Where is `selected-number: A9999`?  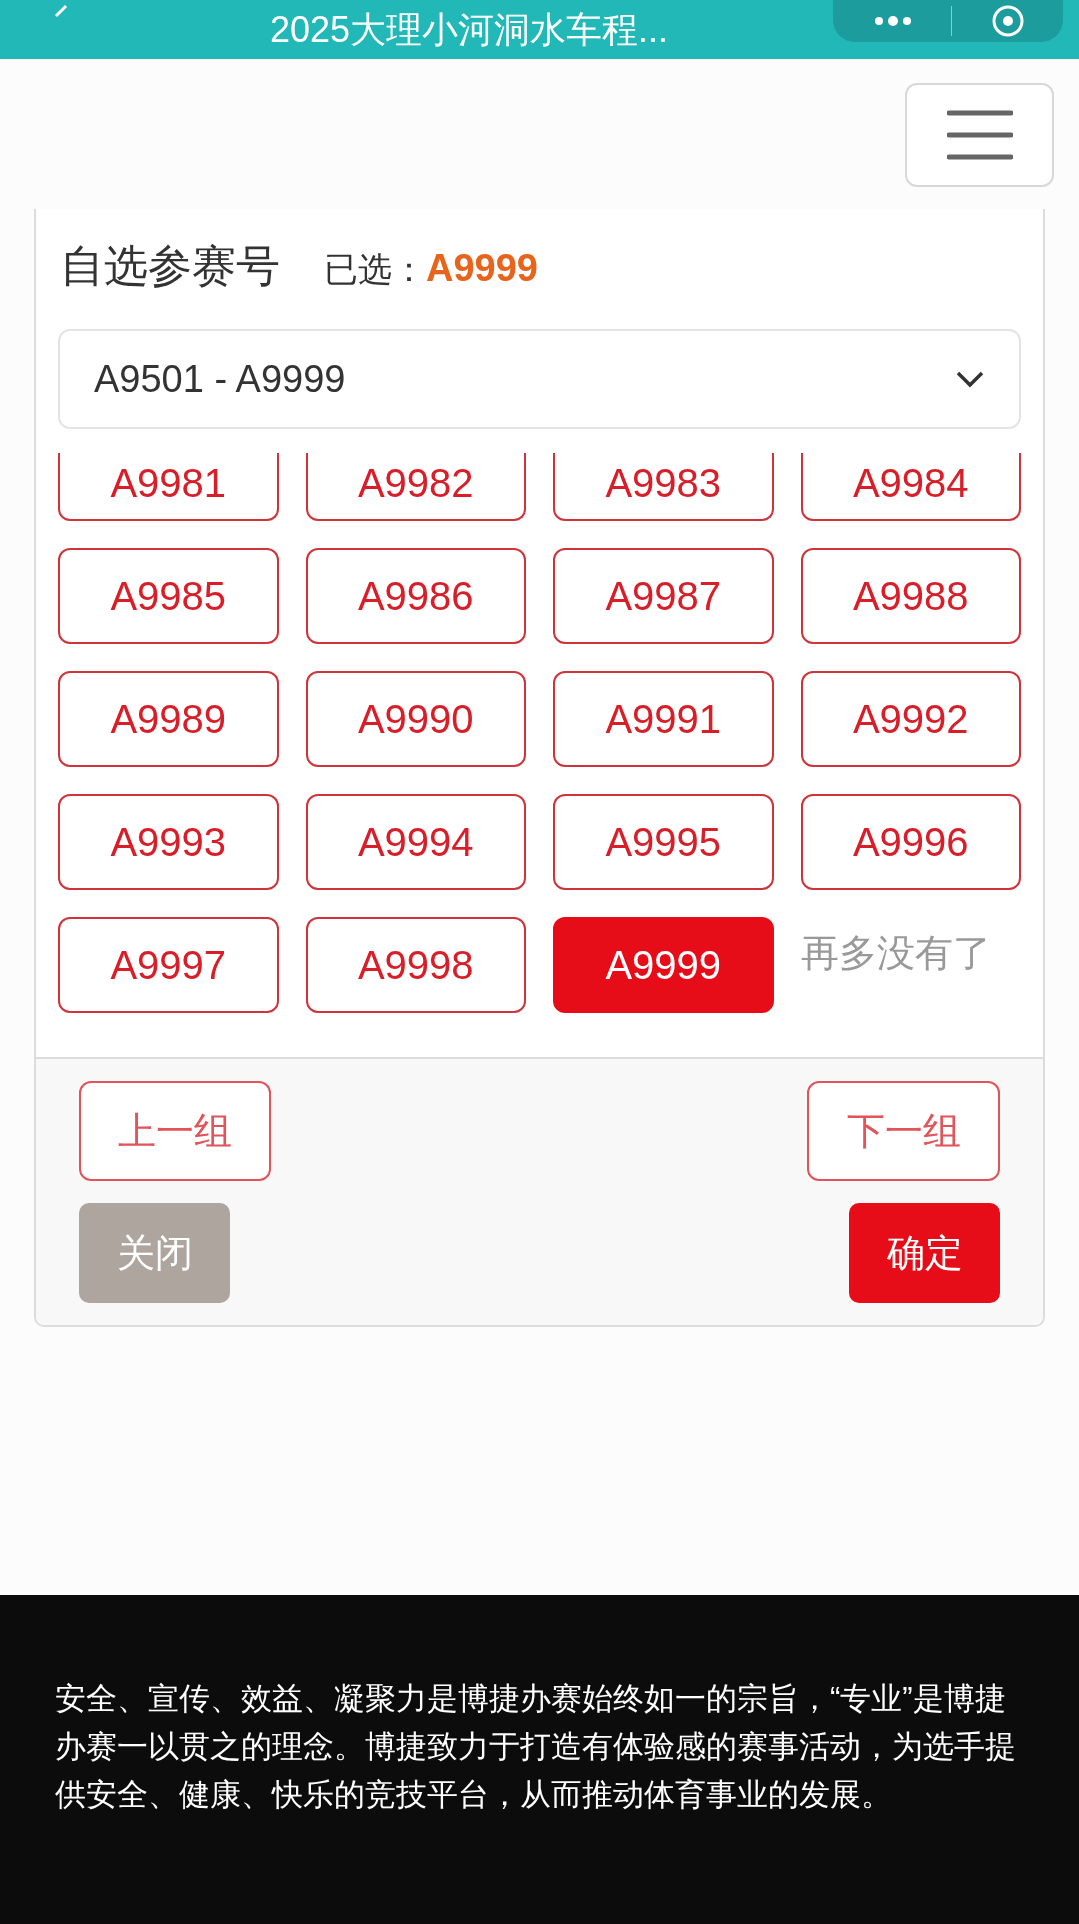 selected-number: A9999 is located at coordinates (482, 268).